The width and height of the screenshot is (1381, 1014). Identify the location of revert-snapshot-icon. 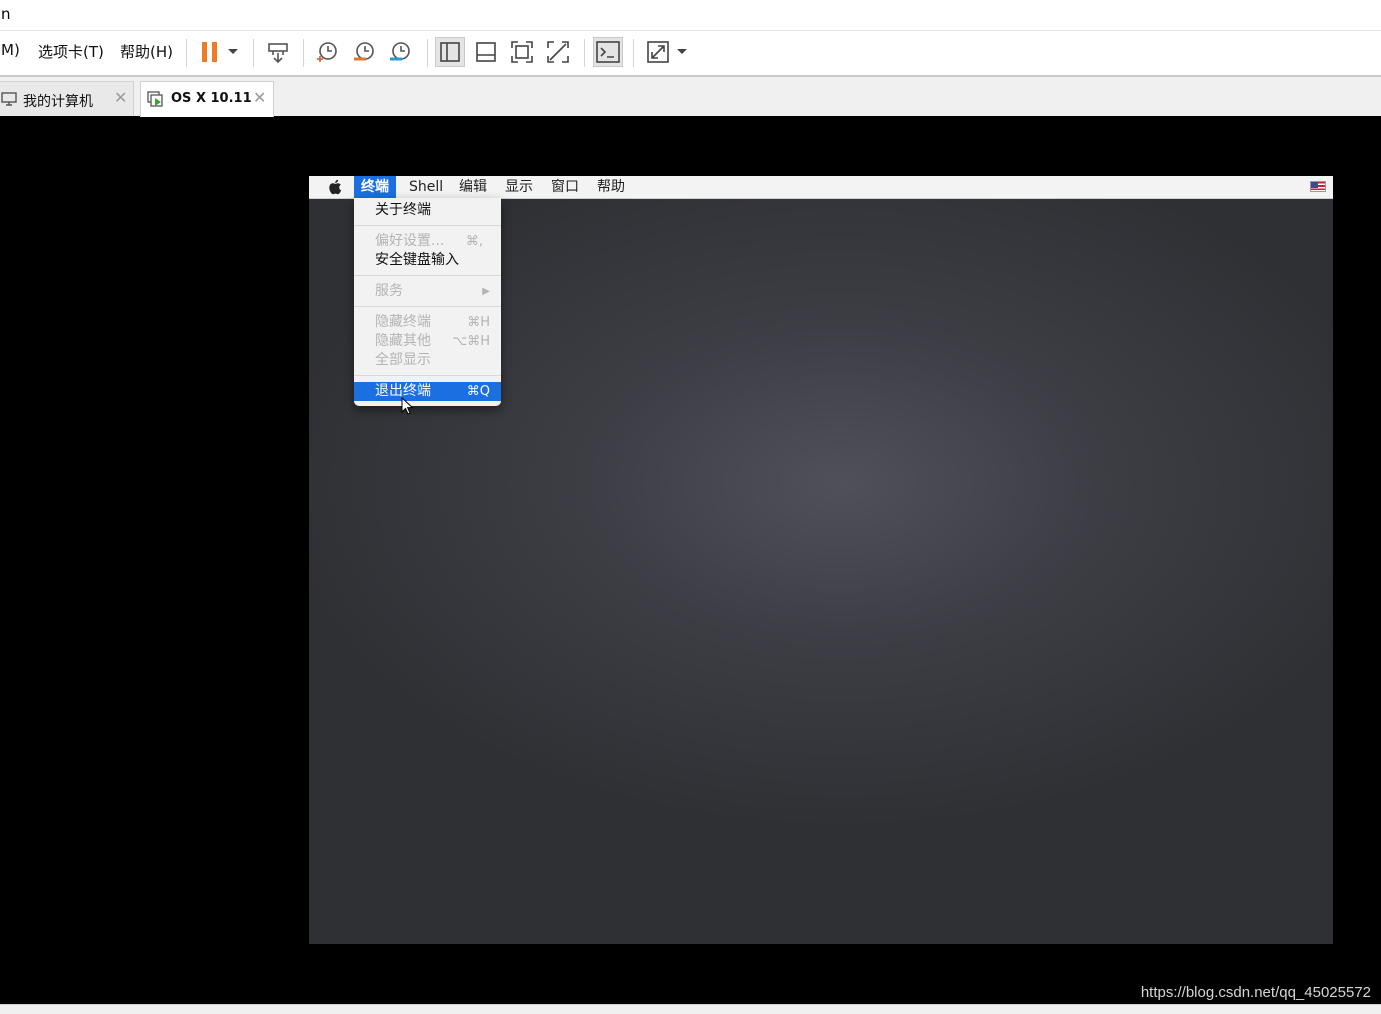
(364, 51).